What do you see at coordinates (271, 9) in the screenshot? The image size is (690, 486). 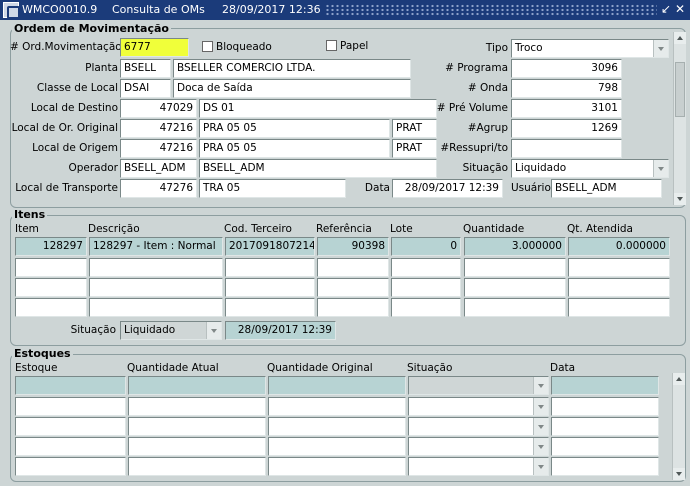 I see `title-datetime: 28/09/2017 12:36` at bounding box center [271, 9].